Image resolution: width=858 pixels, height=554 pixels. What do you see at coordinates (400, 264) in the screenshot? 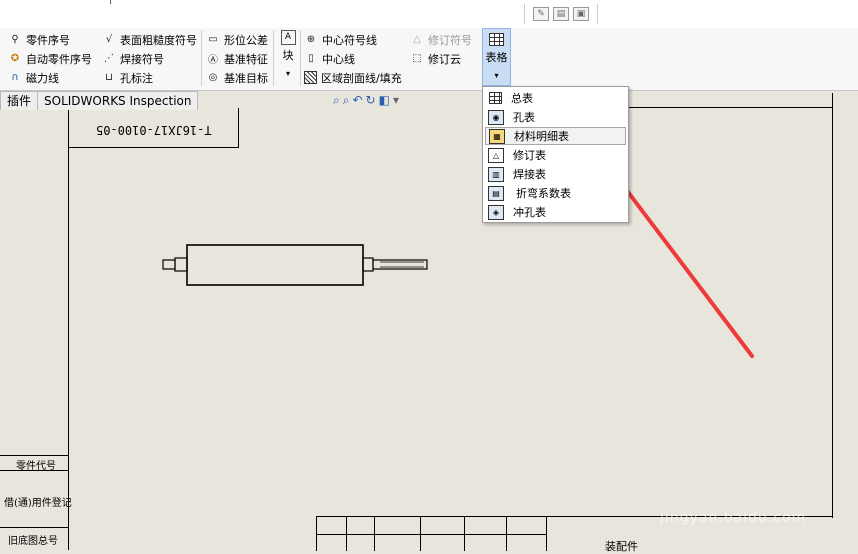
I see `shaft-right-end` at bounding box center [400, 264].